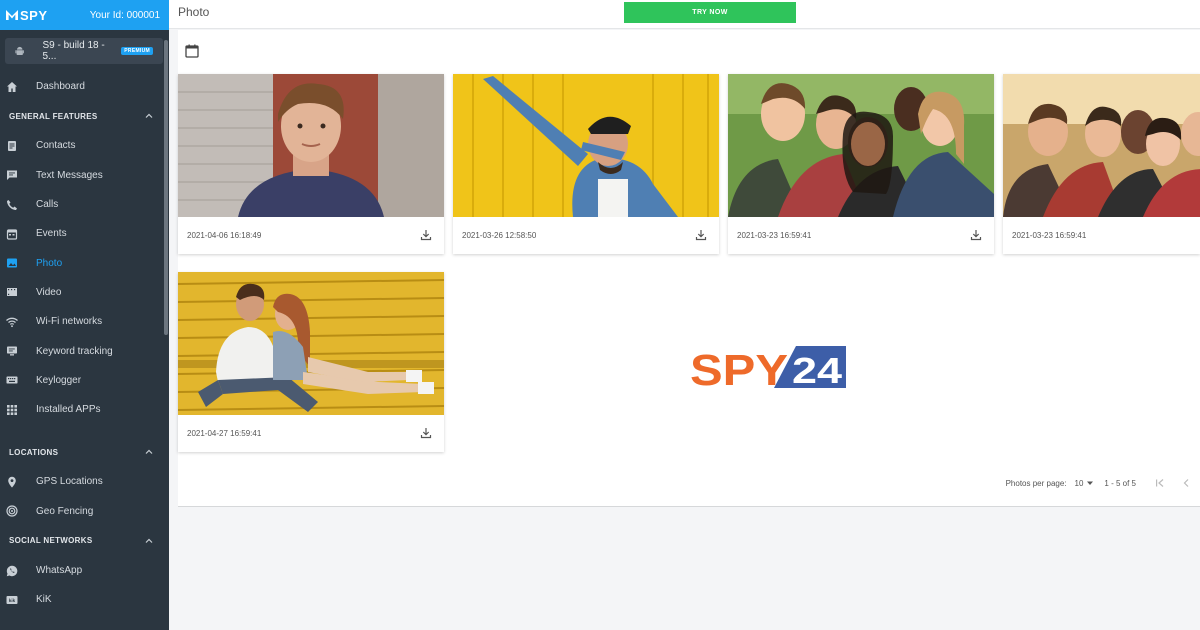 The width and height of the screenshot is (1200, 630). I want to click on sidebar-item-events: Events, so click(84, 233).